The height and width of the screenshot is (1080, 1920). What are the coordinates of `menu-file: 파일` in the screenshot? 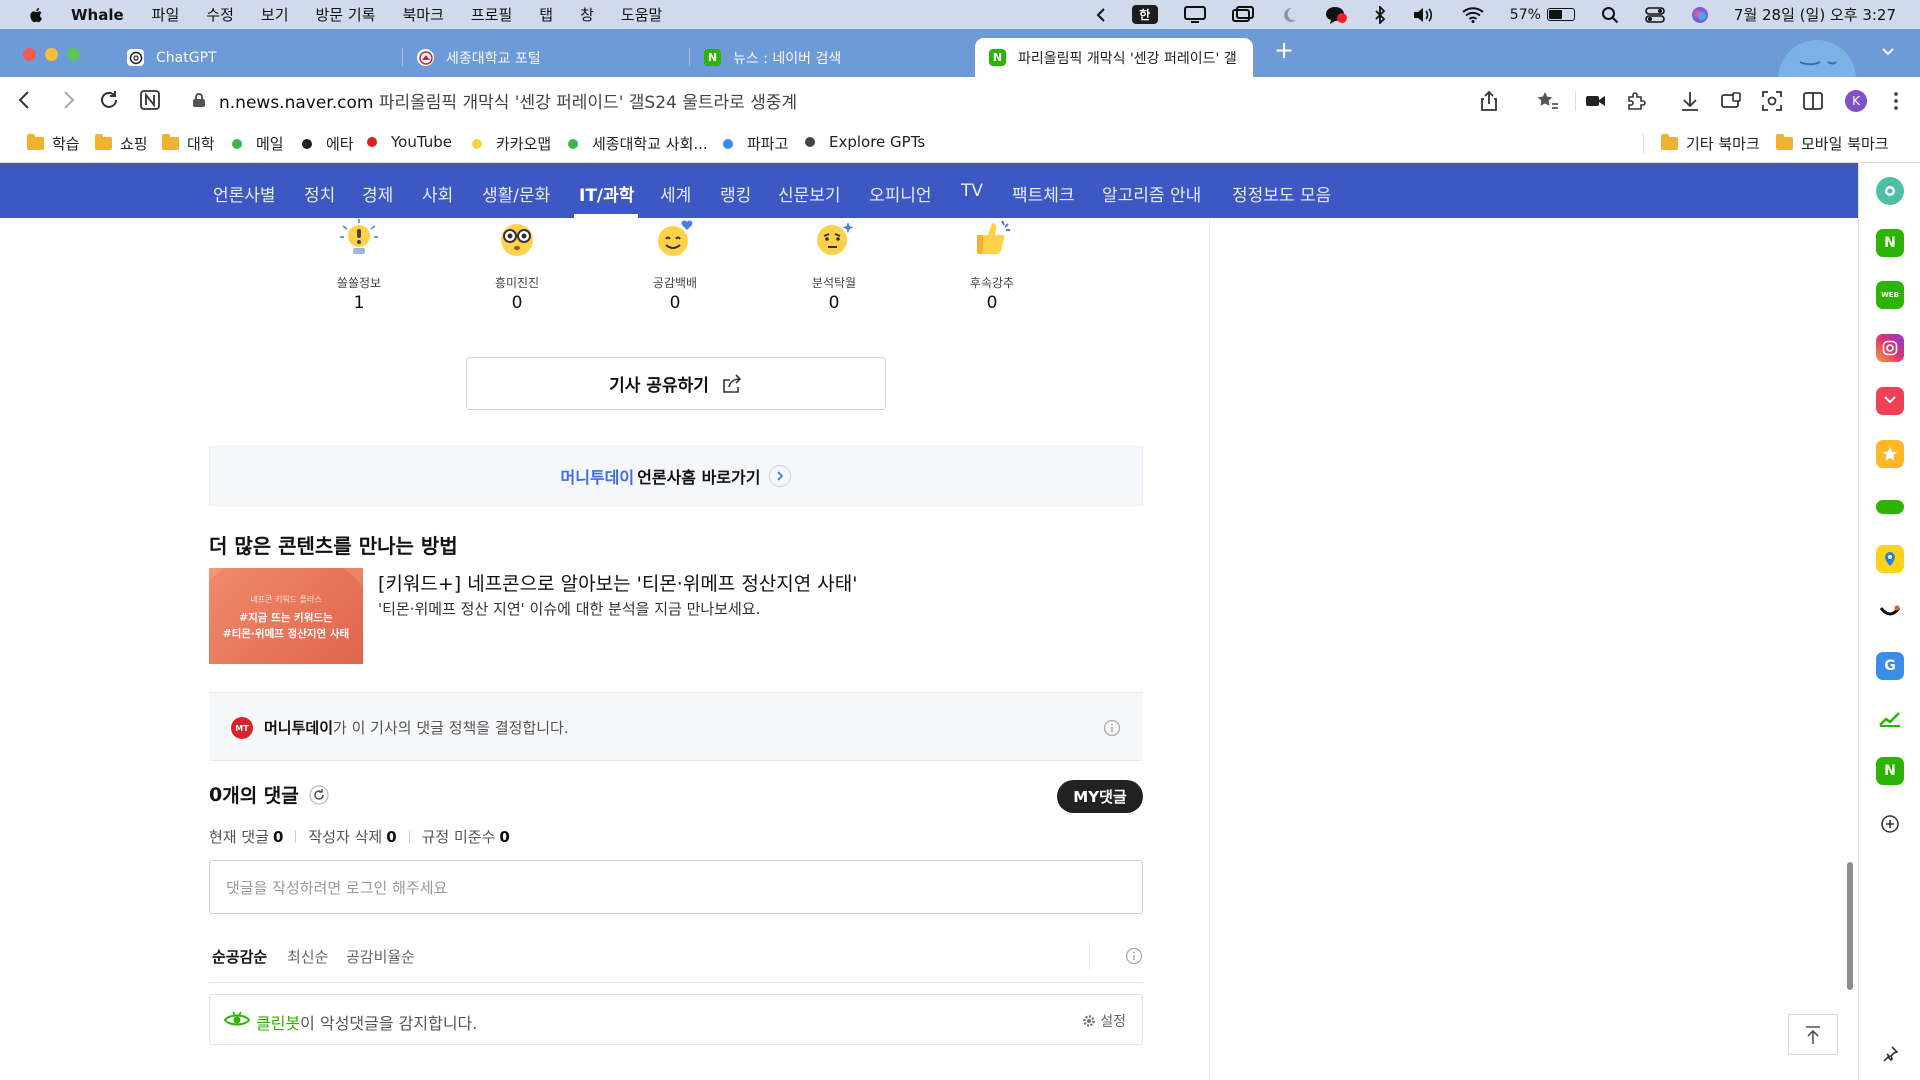 It's located at (166, 14).